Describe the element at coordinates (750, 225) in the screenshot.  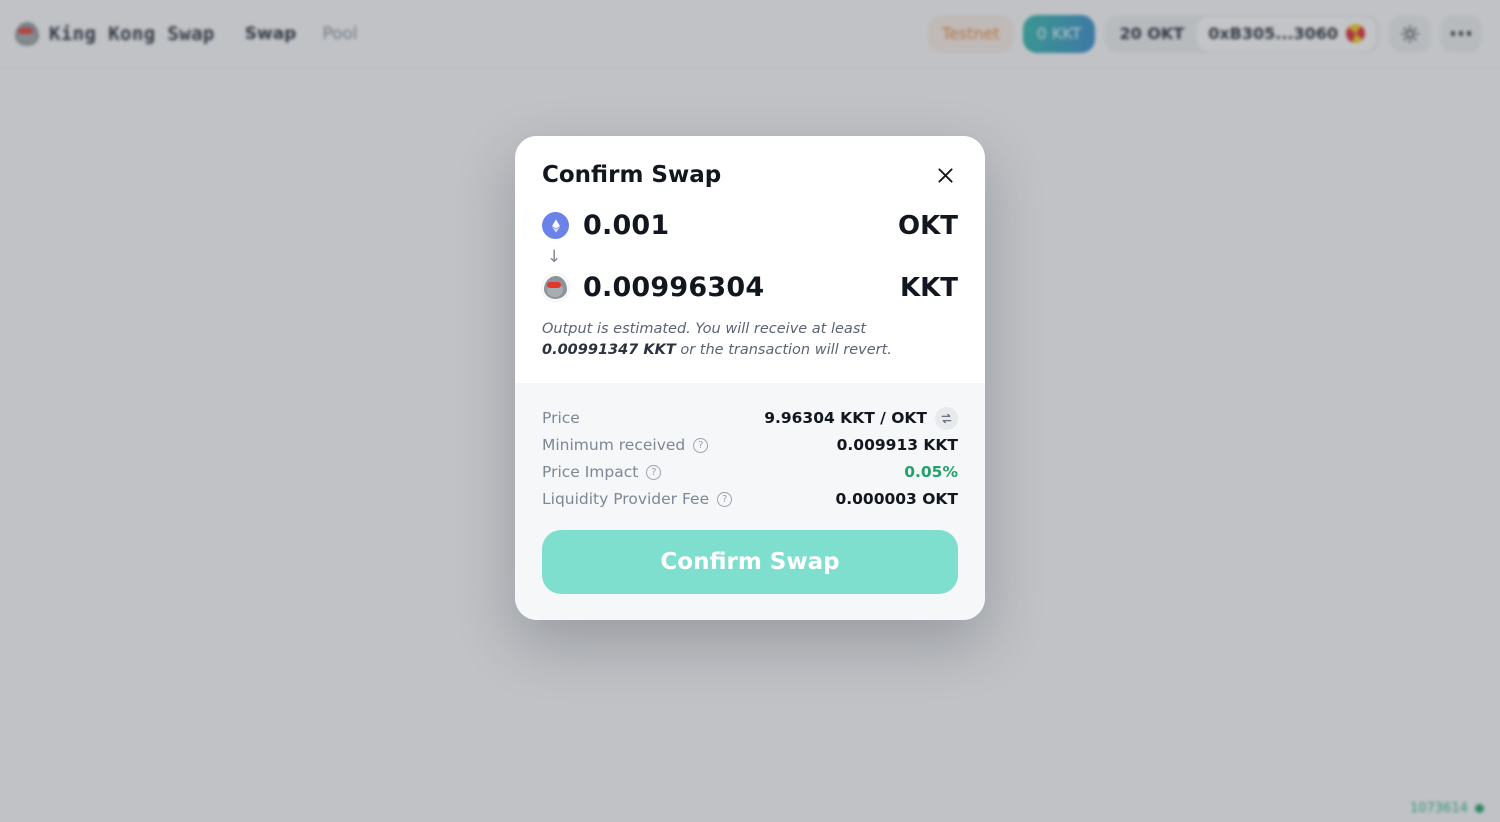
I see `swap-from-row: 0.001 OKT` at that location.